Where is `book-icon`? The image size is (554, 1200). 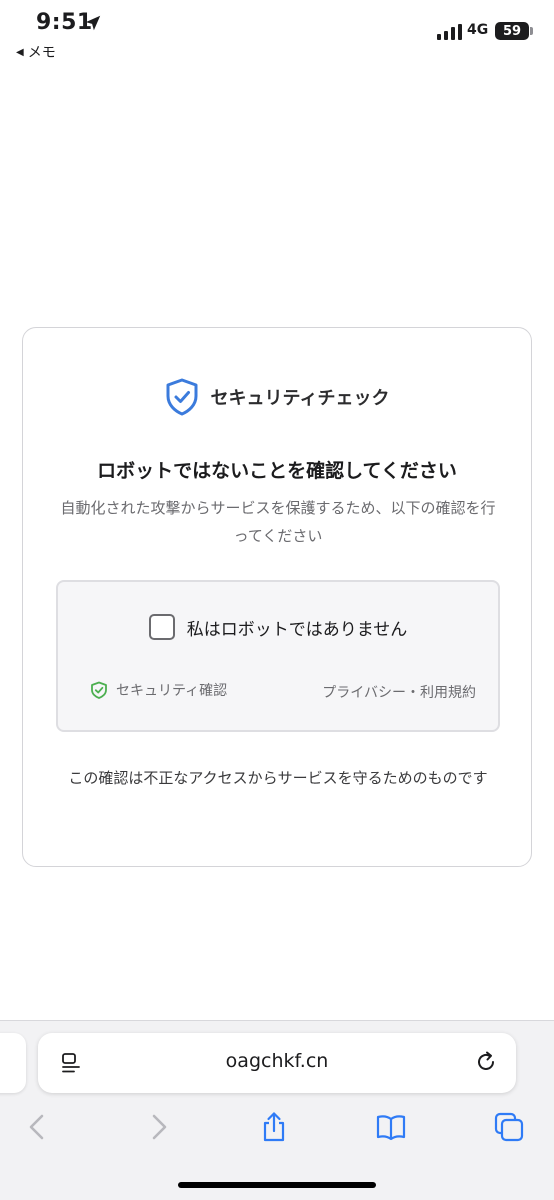 book-icon is located at coordinates (391, 1128).